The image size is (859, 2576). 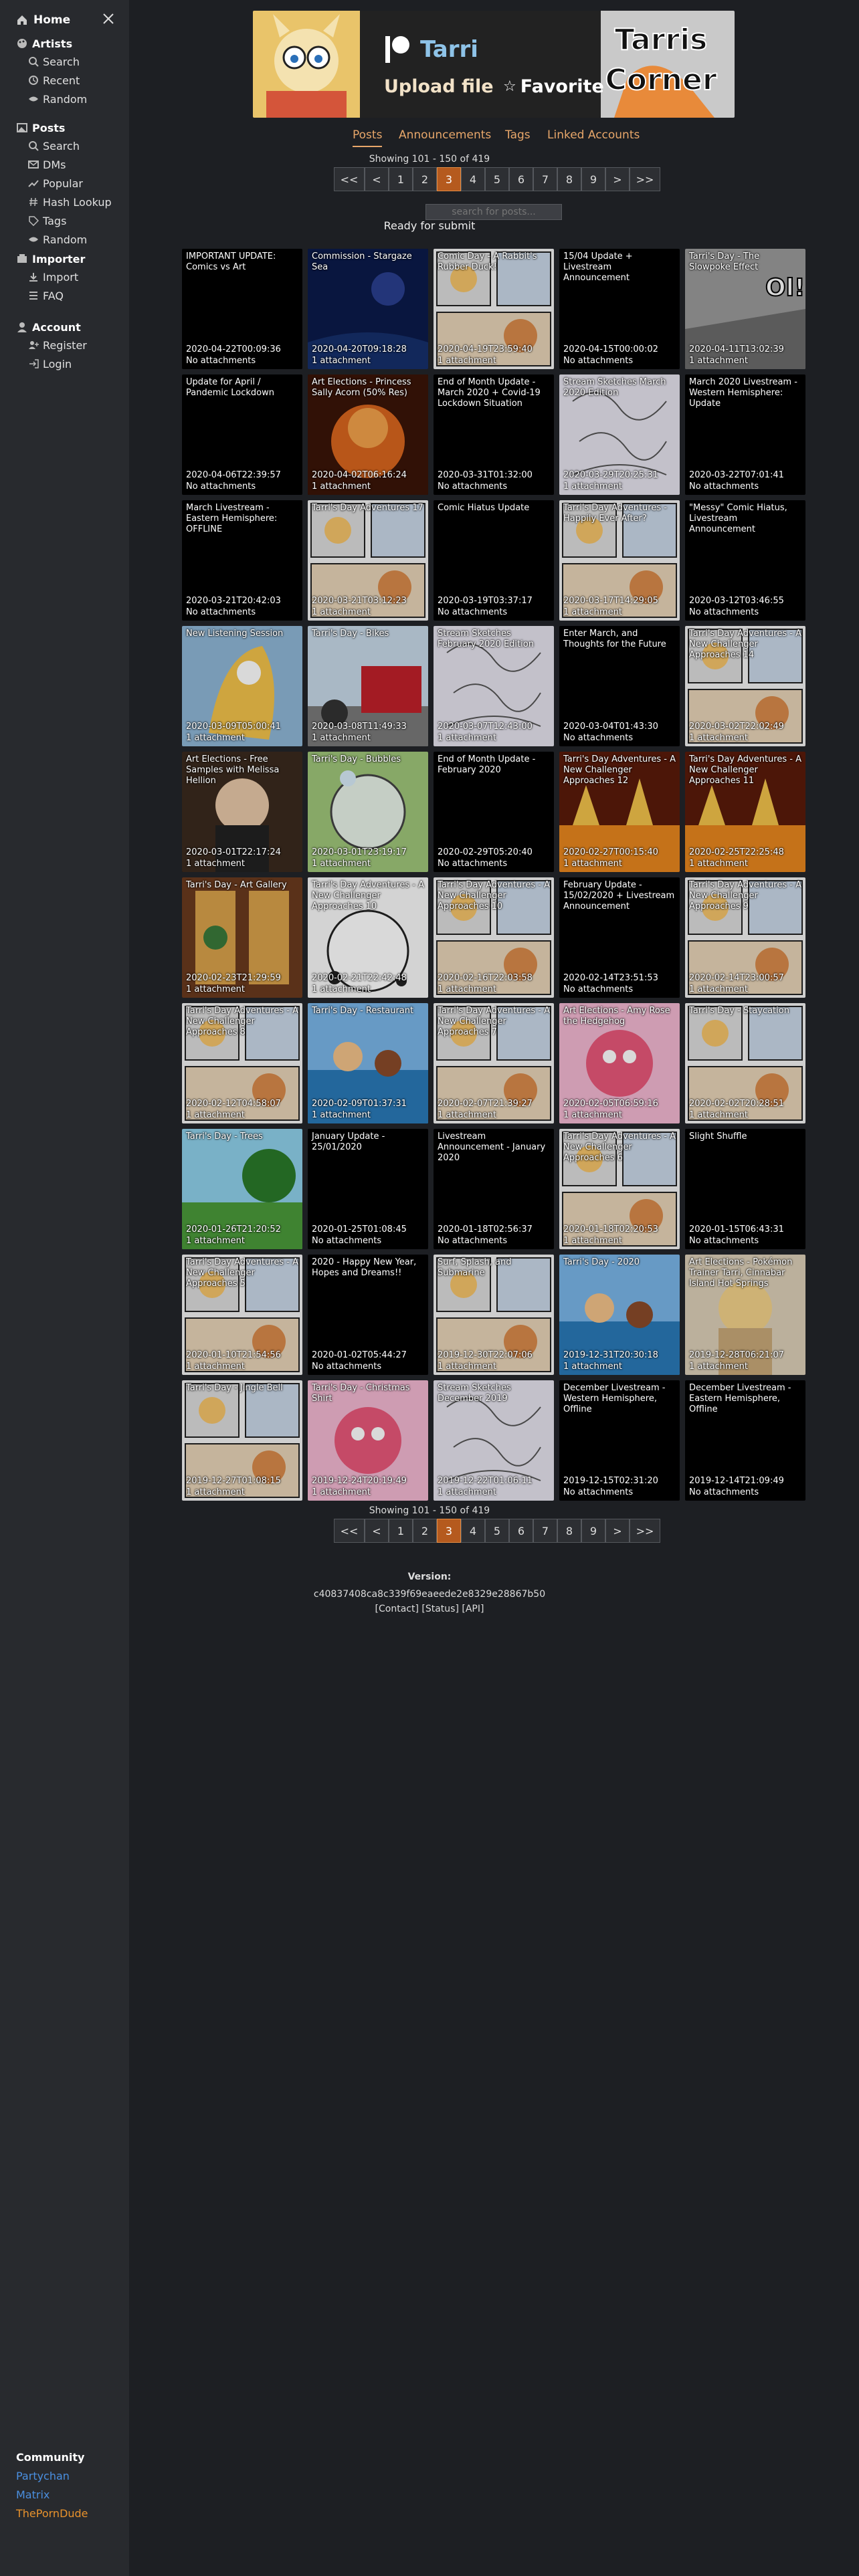 What do you see at coordinates (71, 61) in the screenshot?
I see `sidebar-item-search: Search` at bounding box center [71, 61].